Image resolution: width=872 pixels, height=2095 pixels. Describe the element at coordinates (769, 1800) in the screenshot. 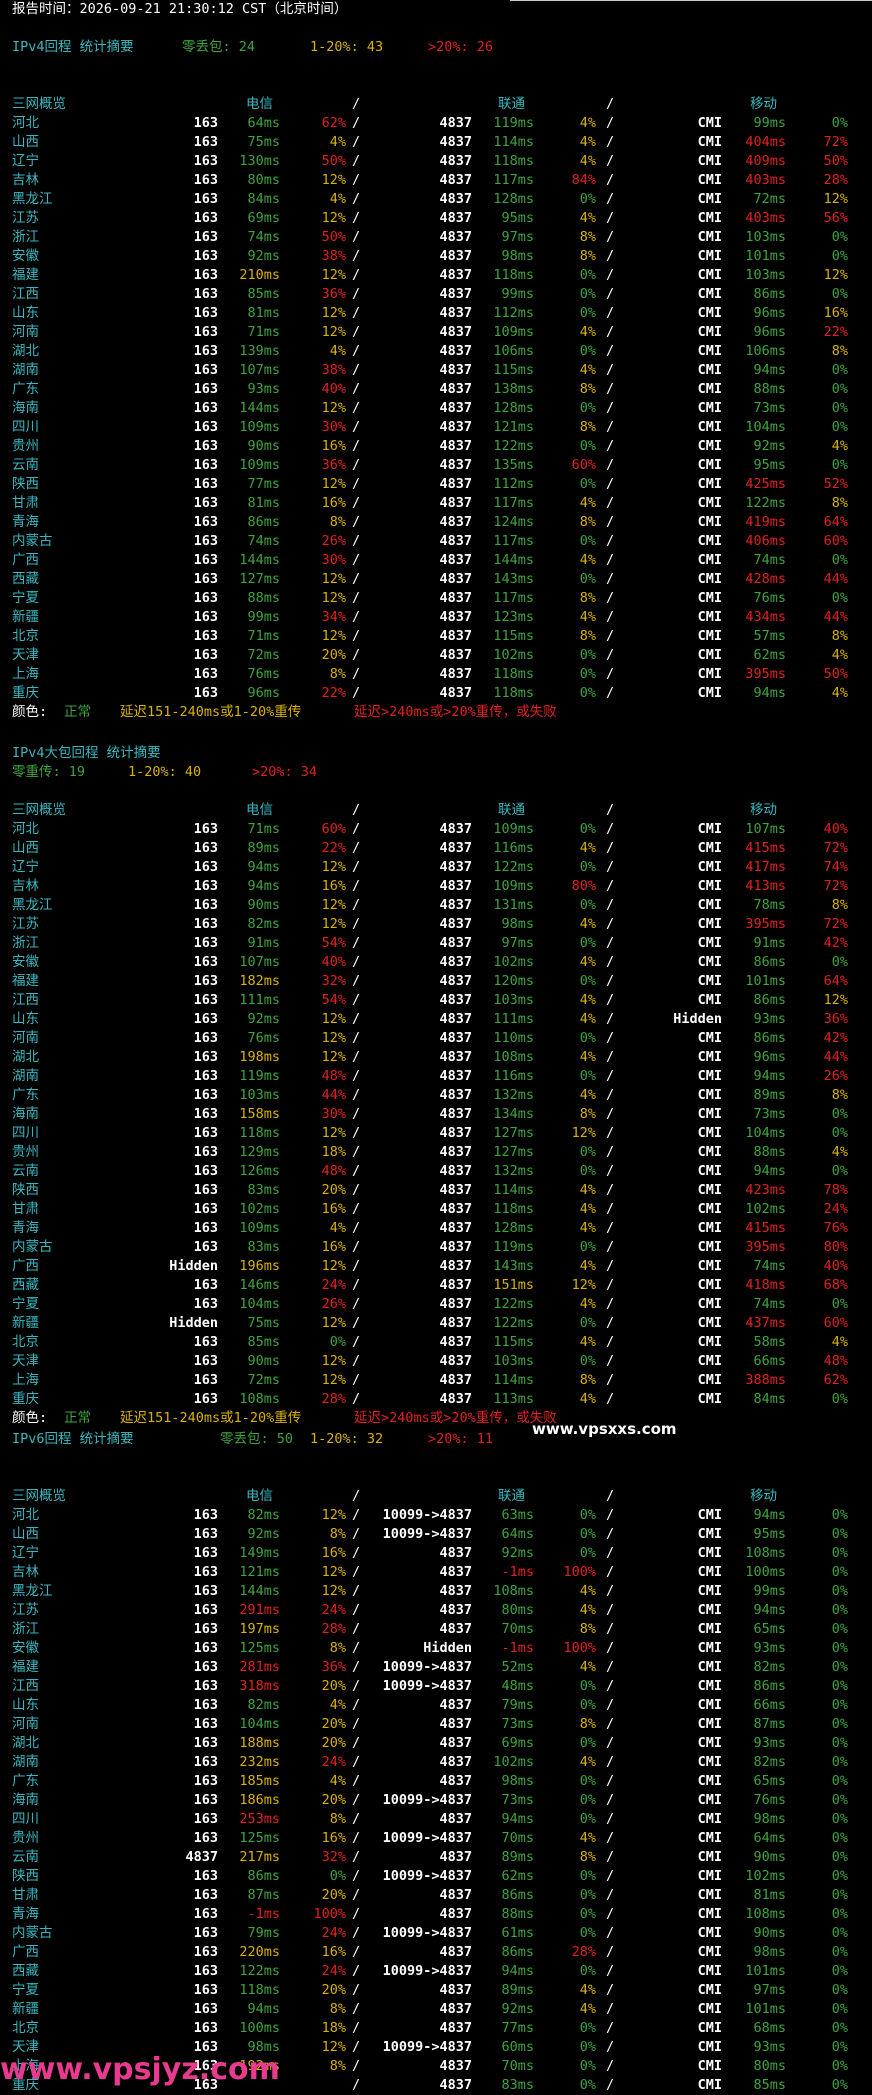

I see `cm-latency: 76ms` at that location.